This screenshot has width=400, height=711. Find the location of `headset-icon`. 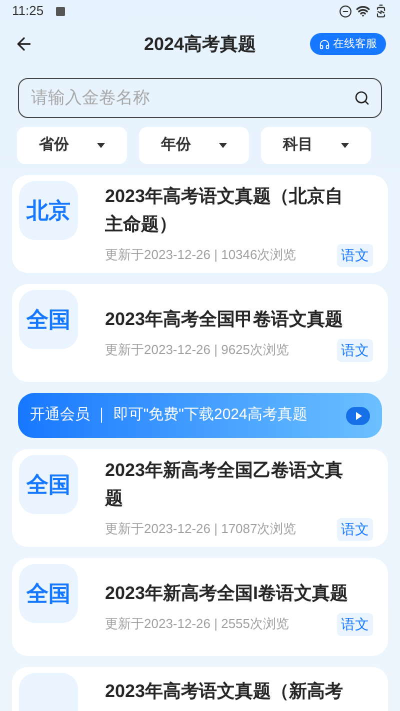

headset-icon is located at coordinates (324, 44).